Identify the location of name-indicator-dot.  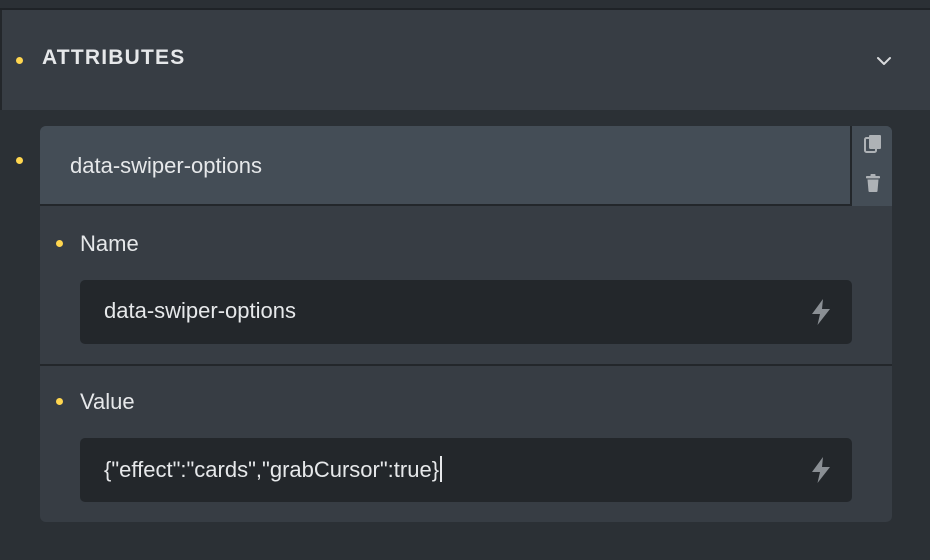
(59, 243).